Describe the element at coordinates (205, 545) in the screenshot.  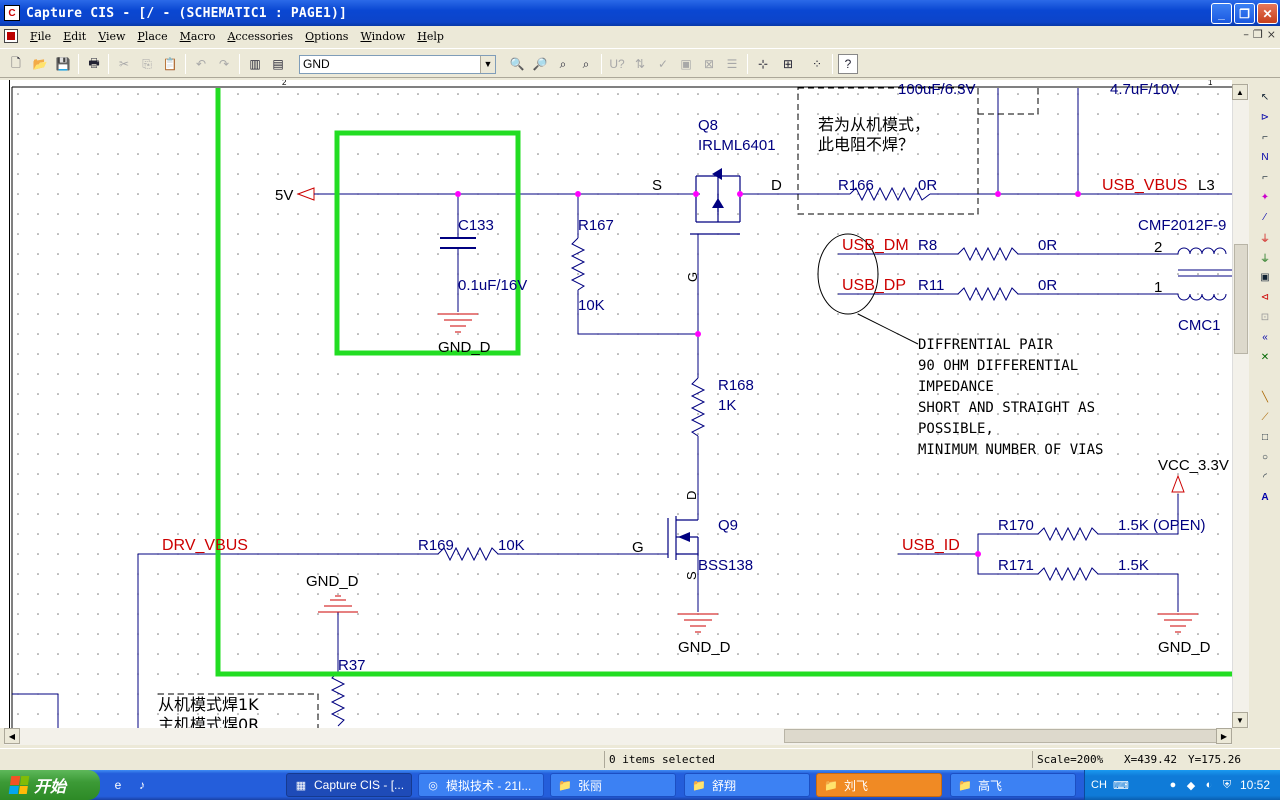
I see `net-drv-vbus: DRV_VBUS` at that location.